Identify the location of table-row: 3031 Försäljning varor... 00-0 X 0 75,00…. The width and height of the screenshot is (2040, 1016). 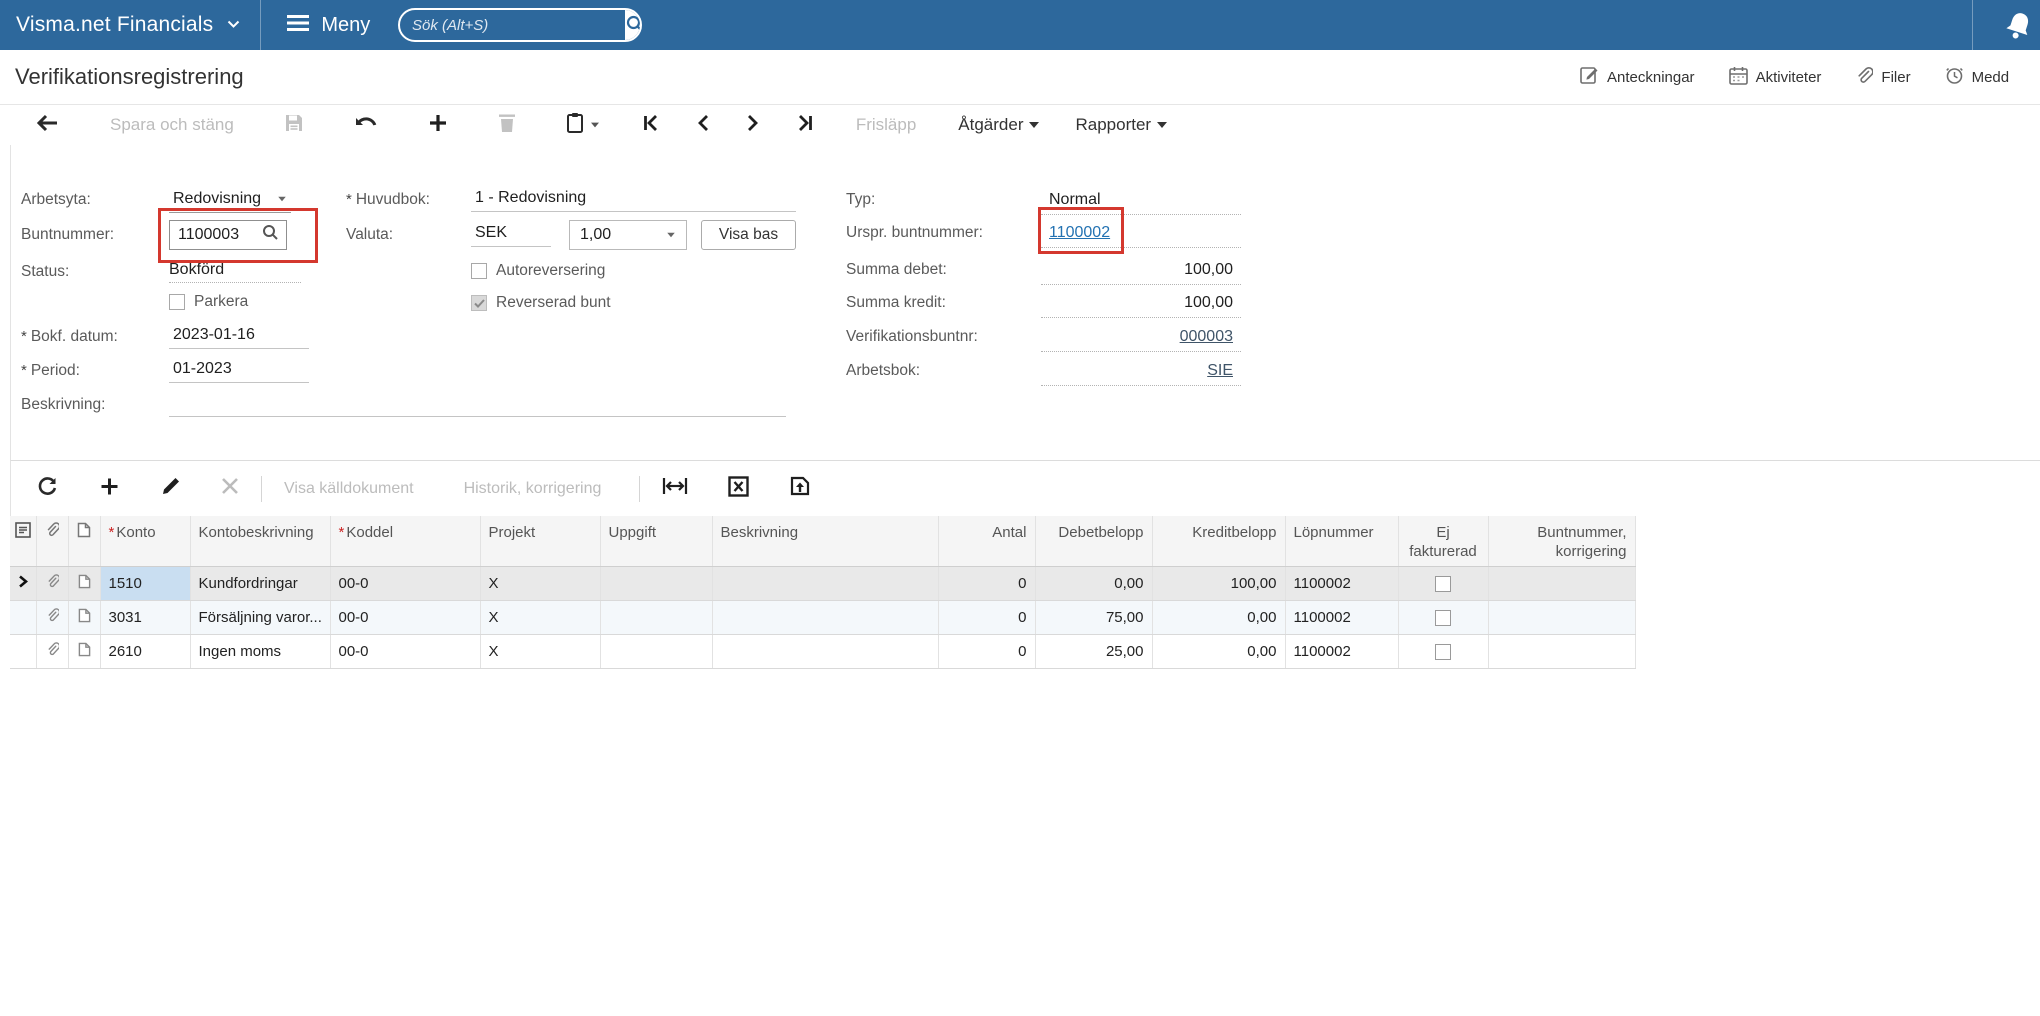
(823, 617).